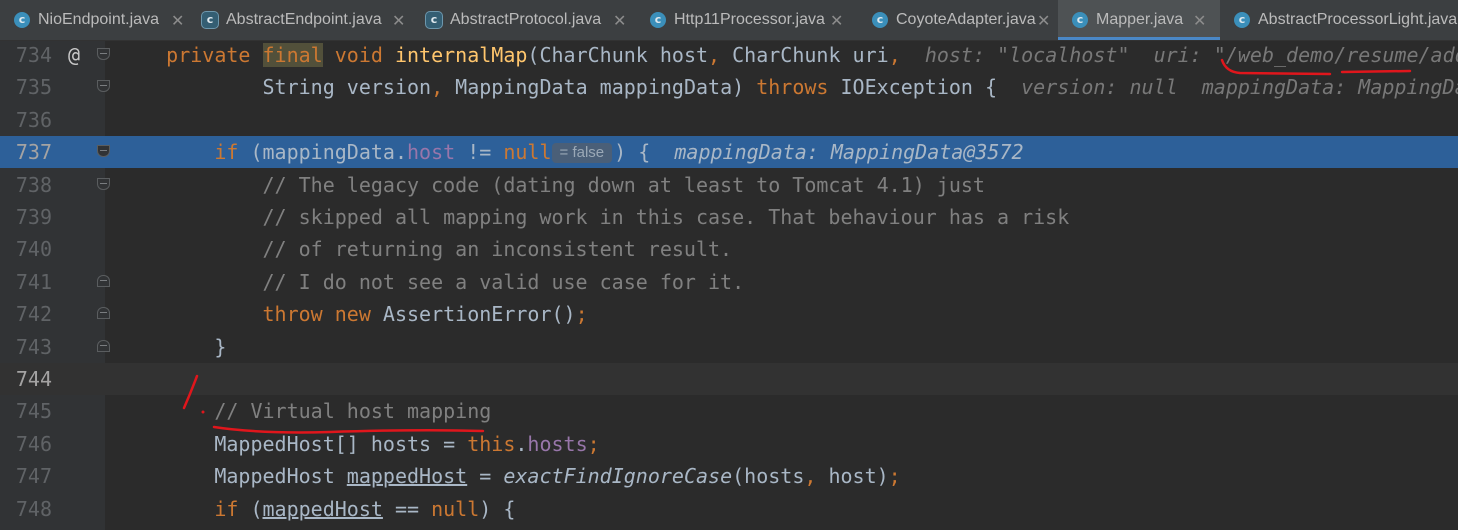  Describe the element at coordinates (858, 476) in the screenshot. I see `code-token: host)` at that location.